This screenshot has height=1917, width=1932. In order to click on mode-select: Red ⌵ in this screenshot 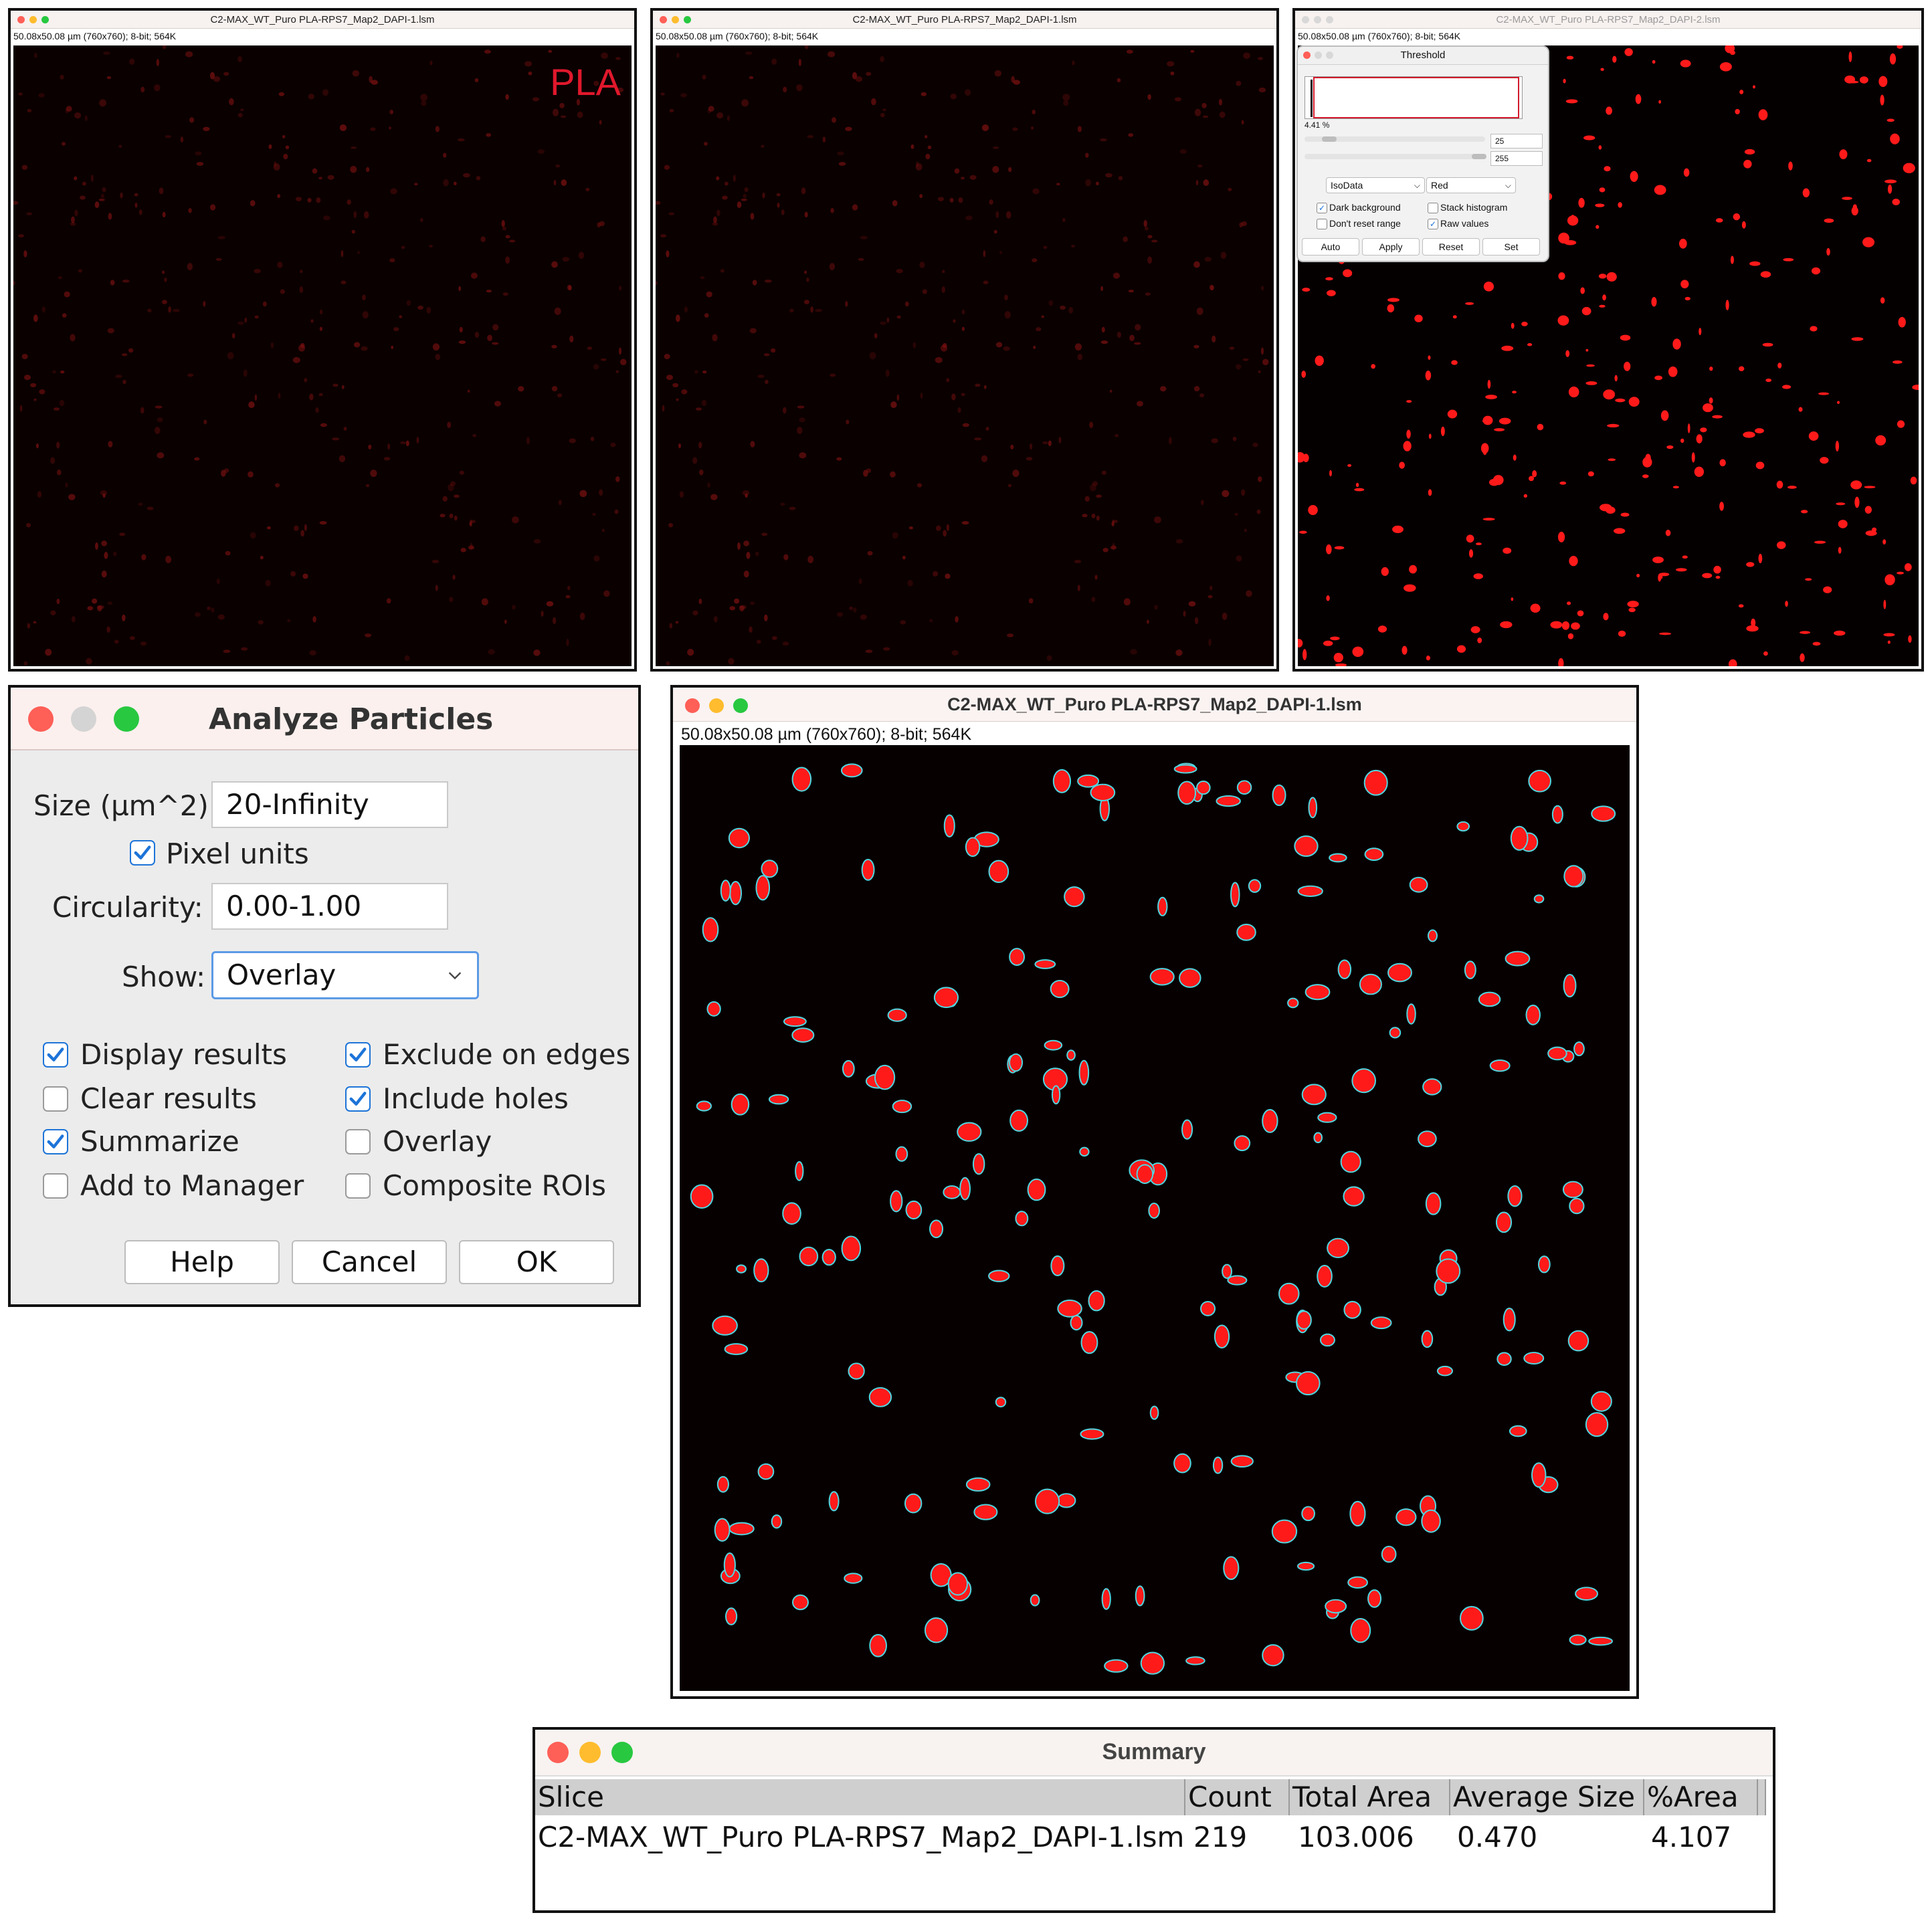, I will do `click(1471, 185)`.